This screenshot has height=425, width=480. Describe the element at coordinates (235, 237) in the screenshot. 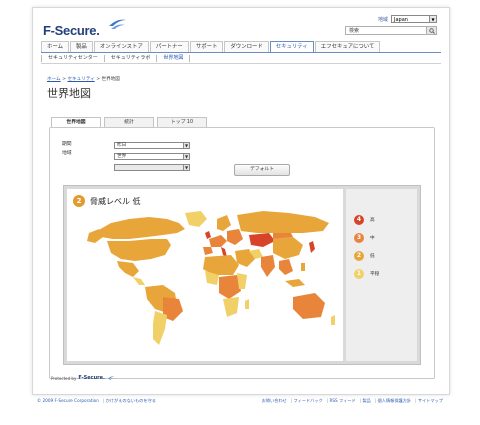

I see `map-region-eastern-europe` at that location.